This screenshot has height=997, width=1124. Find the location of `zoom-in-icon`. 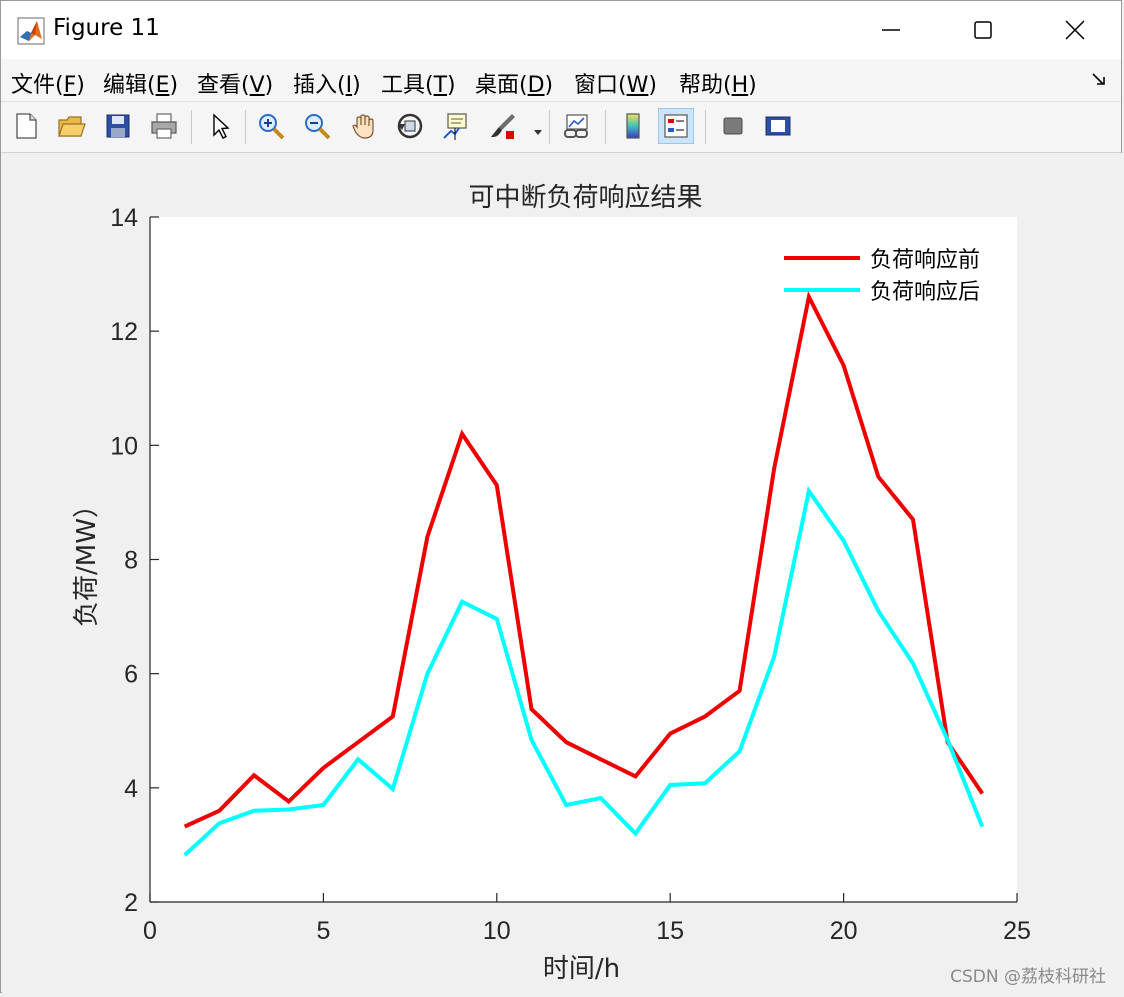

zoom-in-icon is located at coordinates (272, 127).